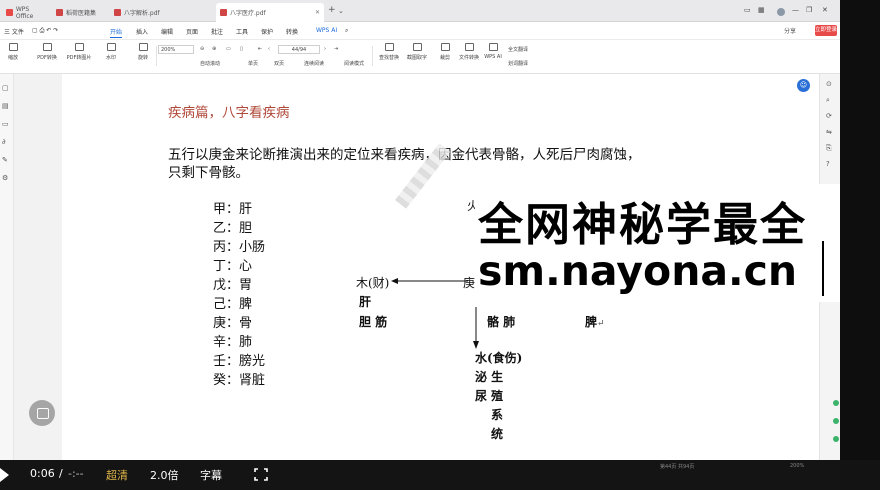 The width and height of the screenshot is (880, 490). I want to click on wps-ai-menu: WPS AI, so click(326, 30).